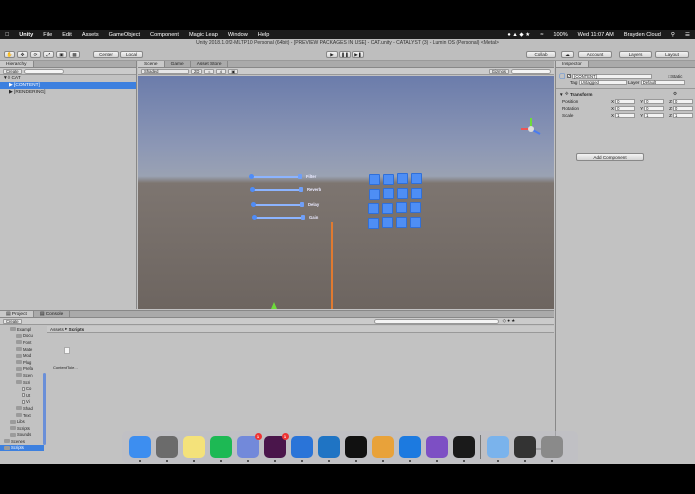  I want to click on tab-console: ▤ Console, so click(52, 314).